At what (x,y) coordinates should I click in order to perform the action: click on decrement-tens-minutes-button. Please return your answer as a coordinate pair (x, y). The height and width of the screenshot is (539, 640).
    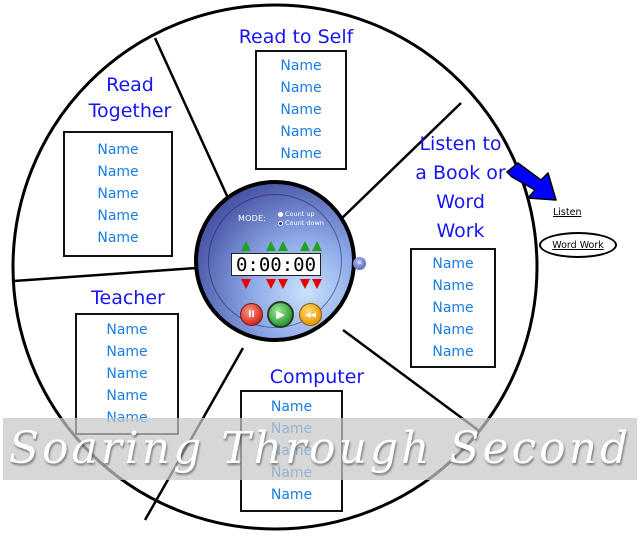
    Looking at the image, I should click on (271, 284).